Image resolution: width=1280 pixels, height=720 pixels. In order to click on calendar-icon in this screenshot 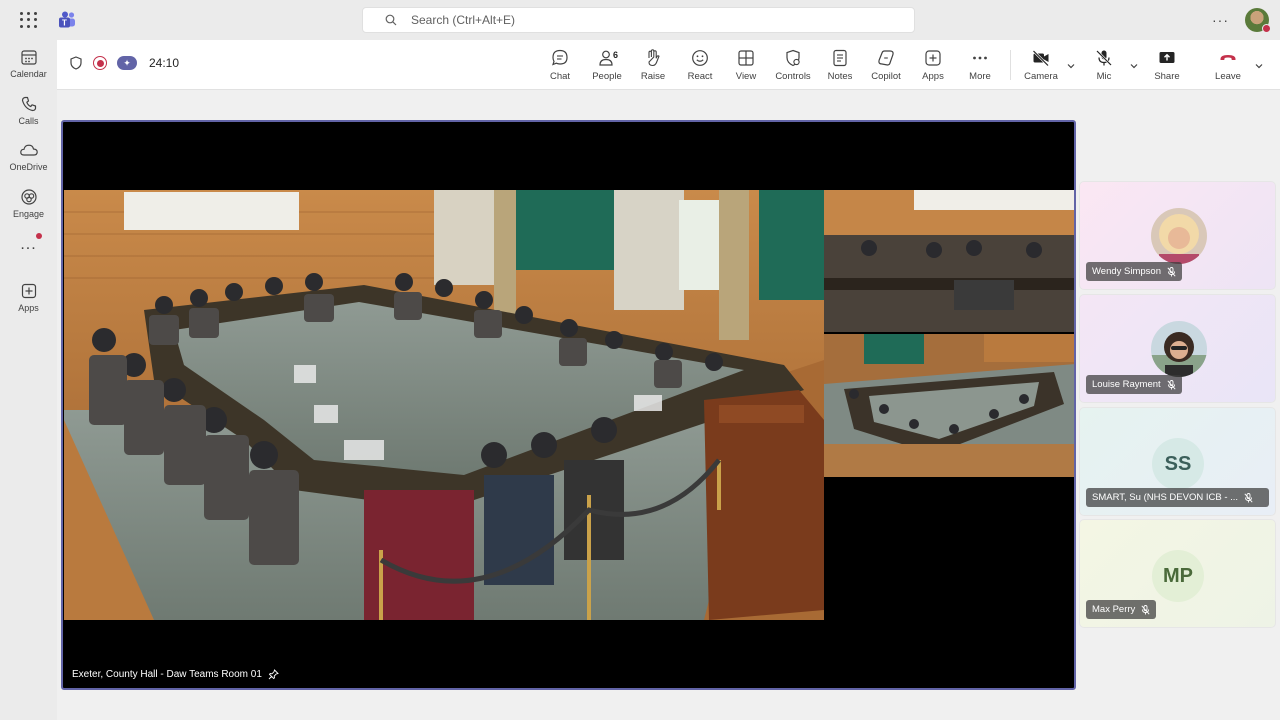, I will do `click(28, 57)`.